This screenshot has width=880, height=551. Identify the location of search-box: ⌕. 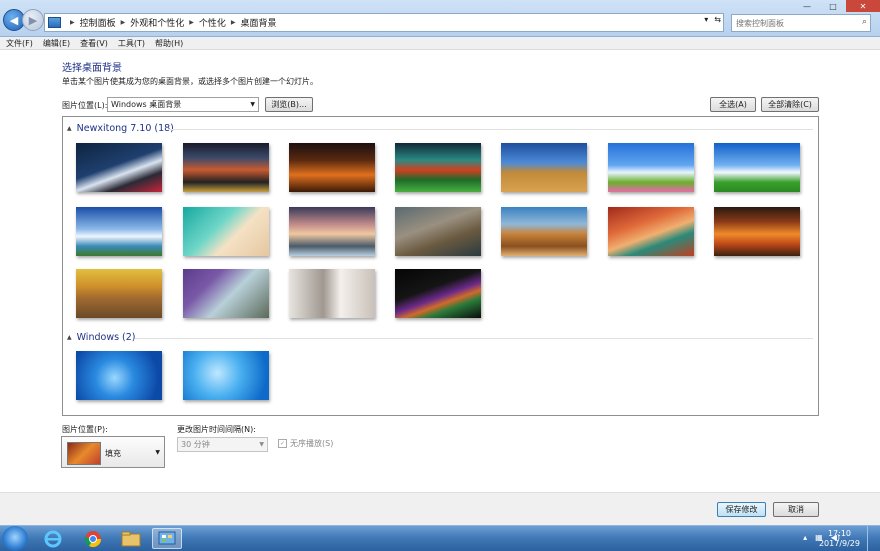
(801, 23).